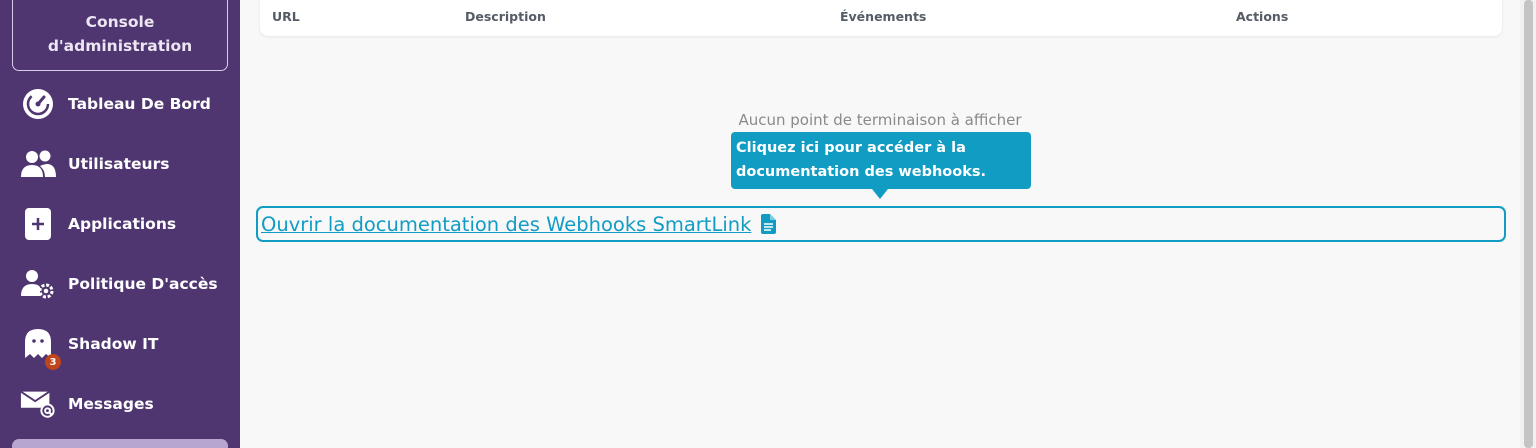 This screenshot has width=1536, height=448. I want to click on column-header-description: Description, so click(505, 16).